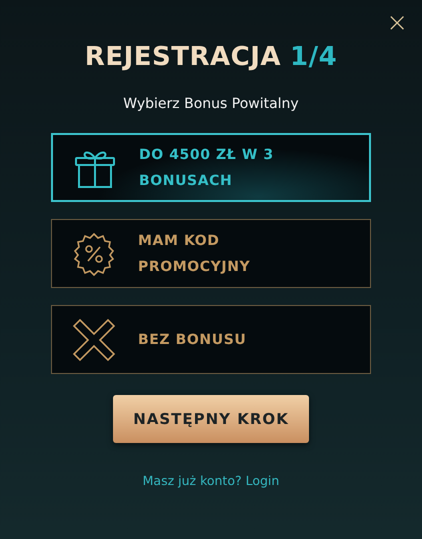  Describe the element at coordinates (211, 104) in the screenshot. I see `subtitle: Wybierz Bonus Powitalny` at that location.